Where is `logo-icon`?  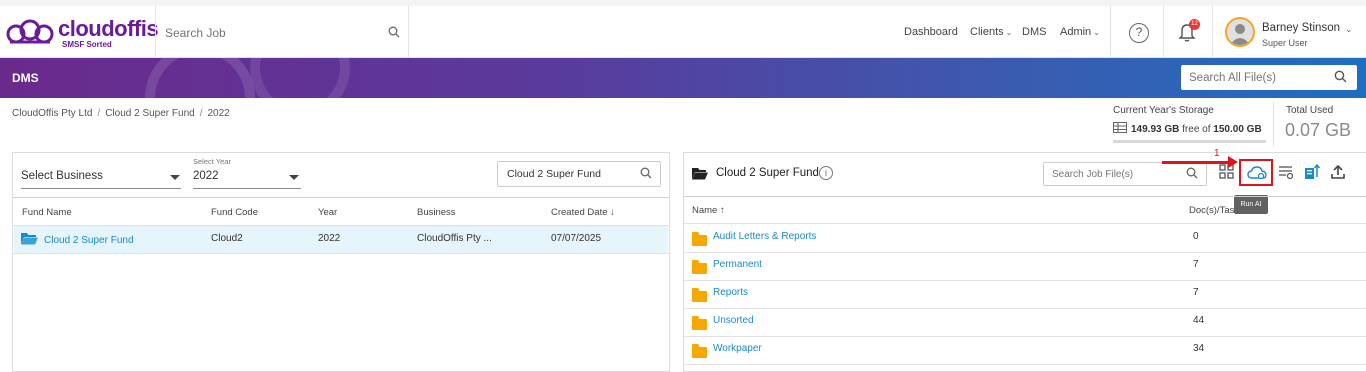 logo-icon is located at coordinates (30, 31).